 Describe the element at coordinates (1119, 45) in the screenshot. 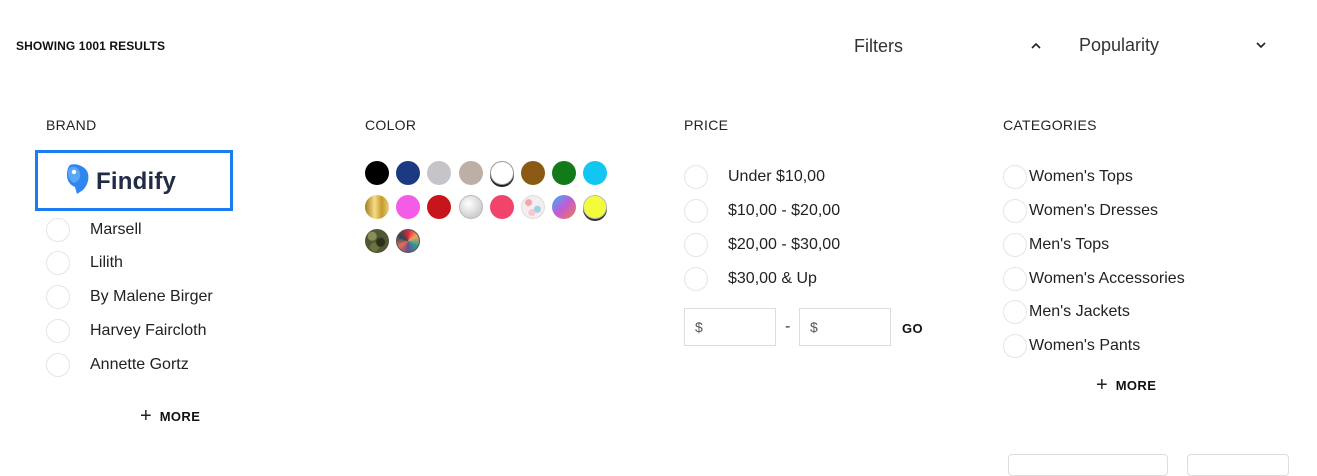

I see `sort-selected-value: Popularity` at that location.